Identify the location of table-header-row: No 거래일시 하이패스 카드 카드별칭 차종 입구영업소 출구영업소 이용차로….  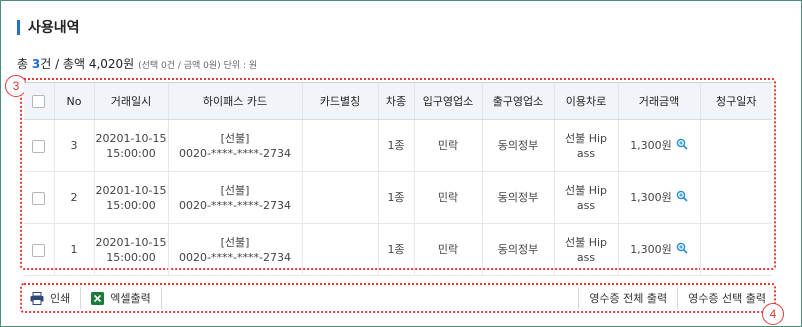
(398, 101).